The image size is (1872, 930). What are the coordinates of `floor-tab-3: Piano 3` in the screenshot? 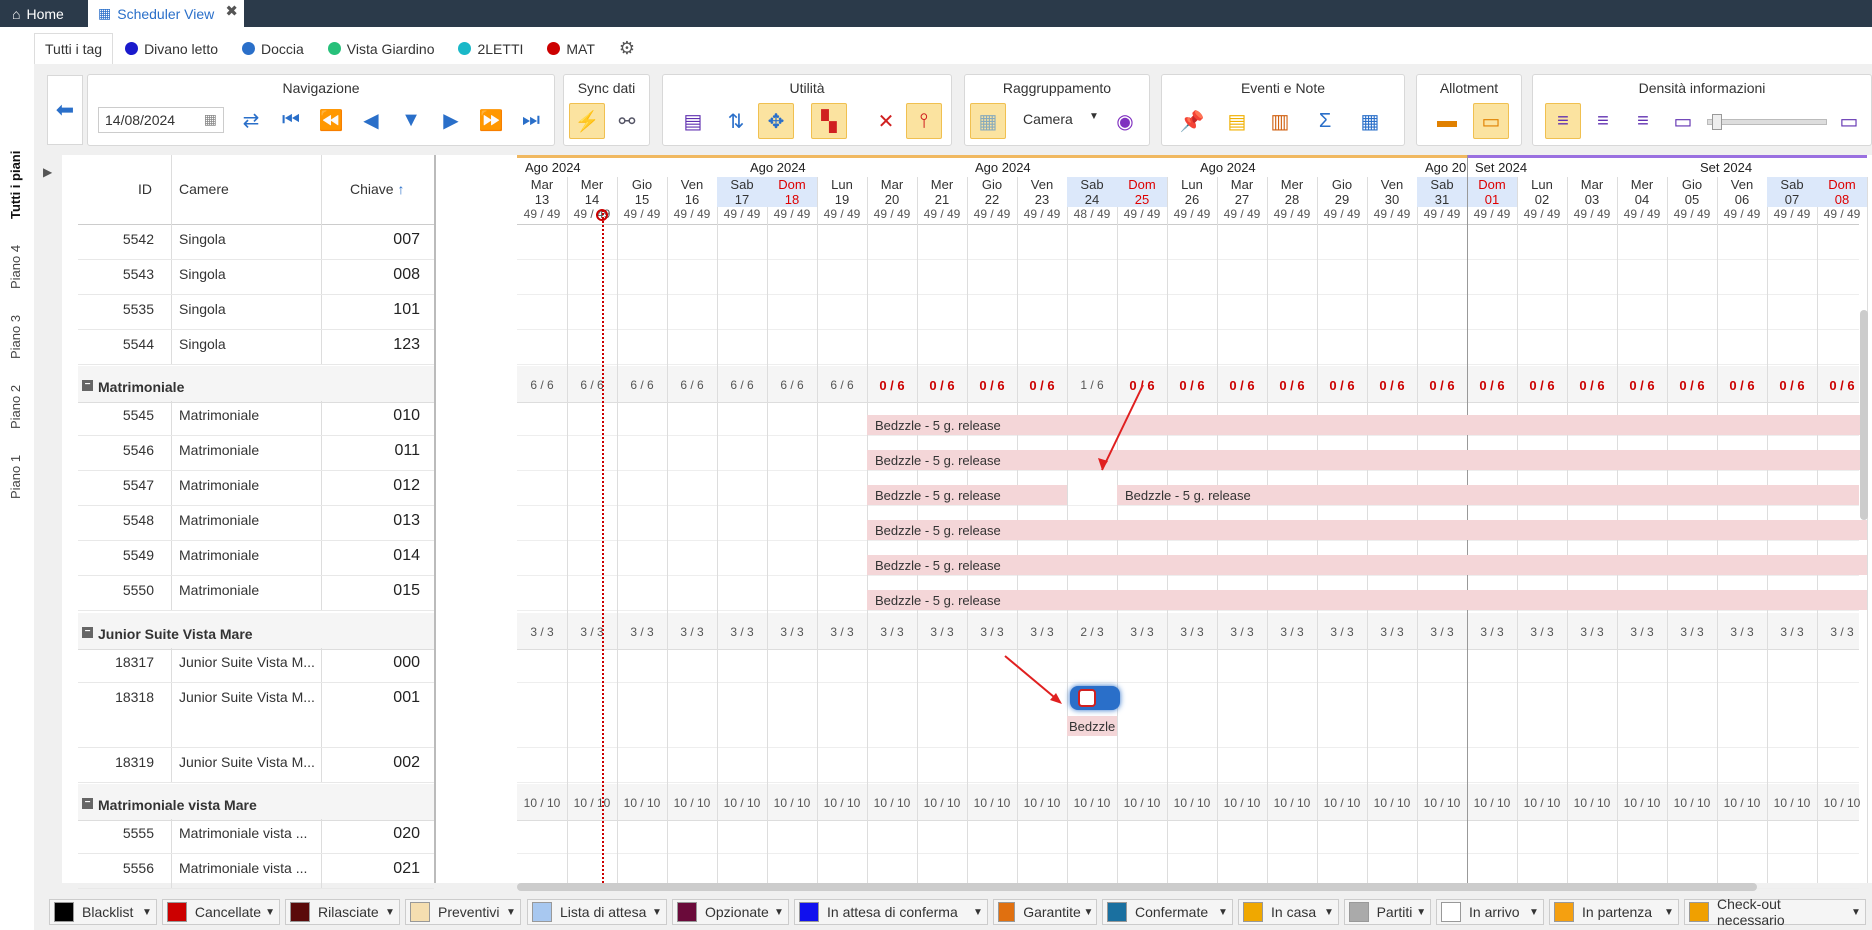 It's located at (15, 337).